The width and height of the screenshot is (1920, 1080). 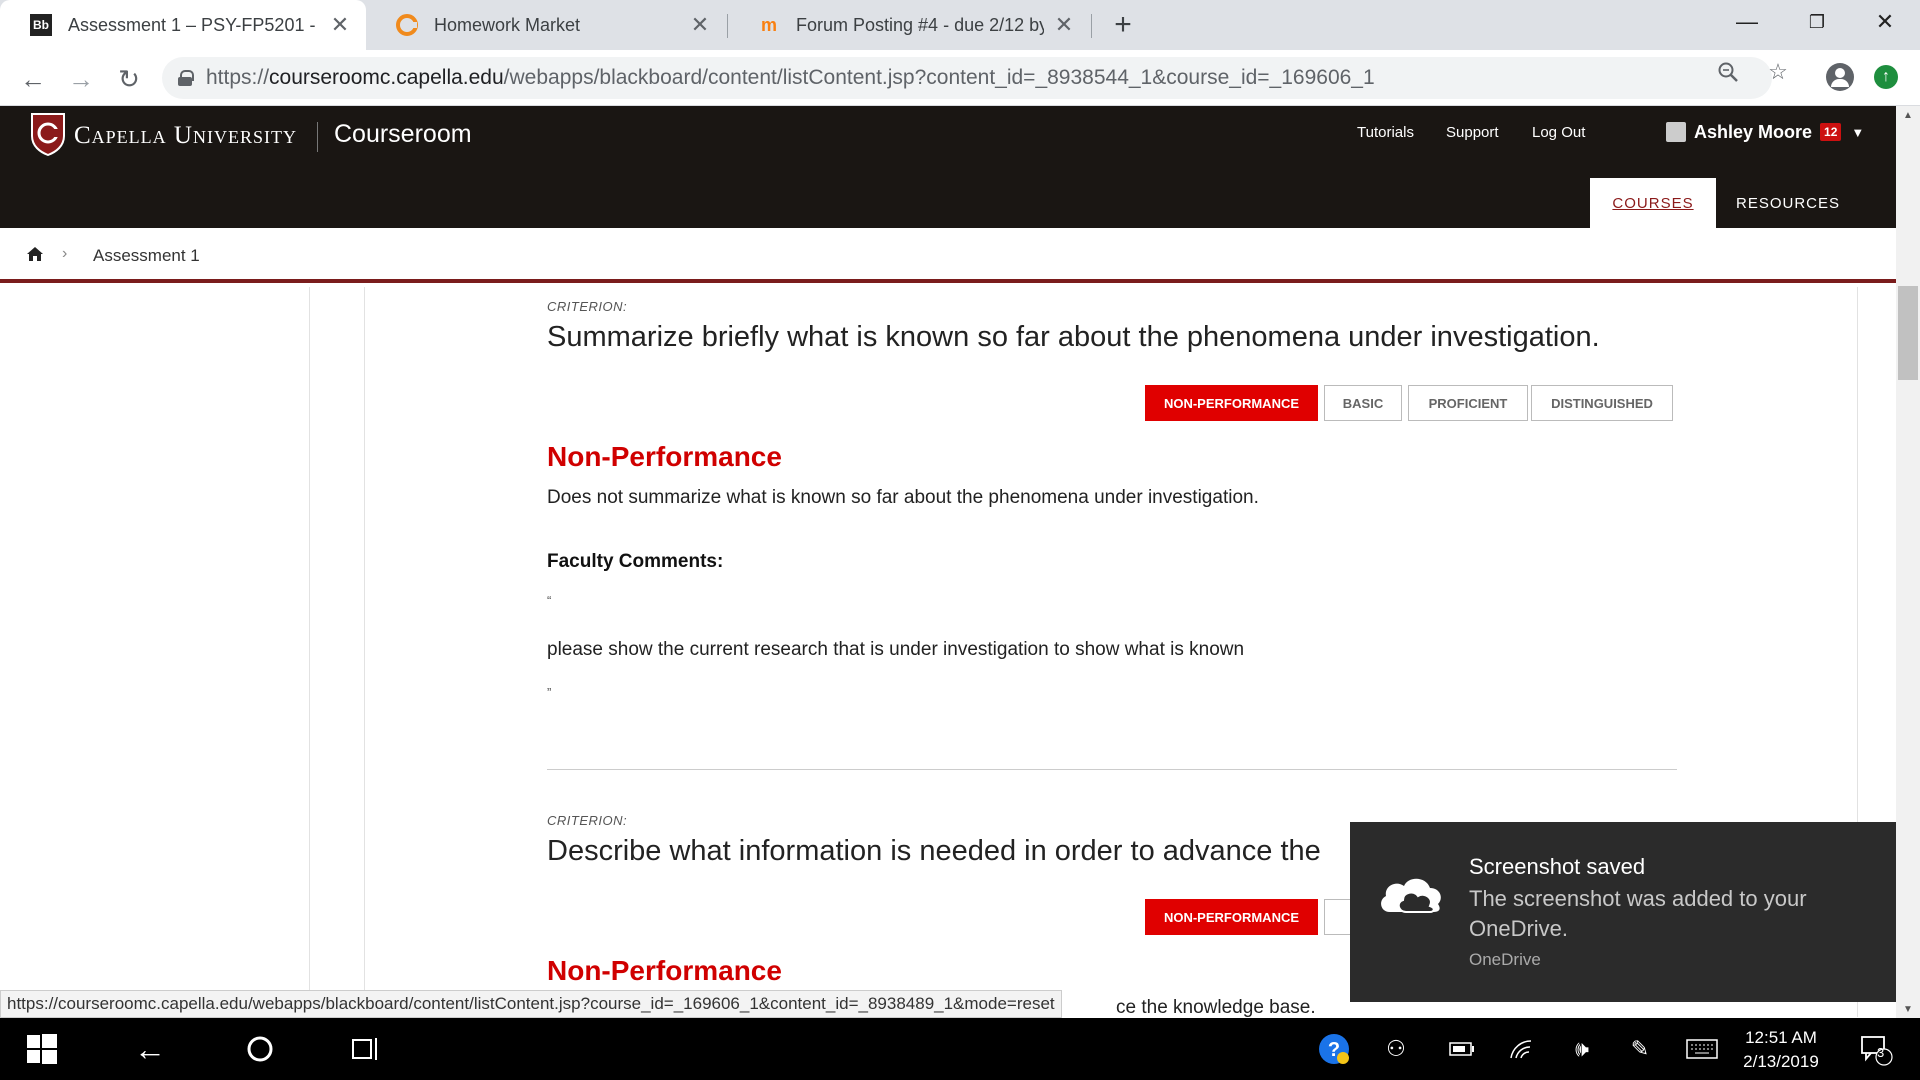 I want to click on notification-badge: 12, so click(x=1831, y=132).